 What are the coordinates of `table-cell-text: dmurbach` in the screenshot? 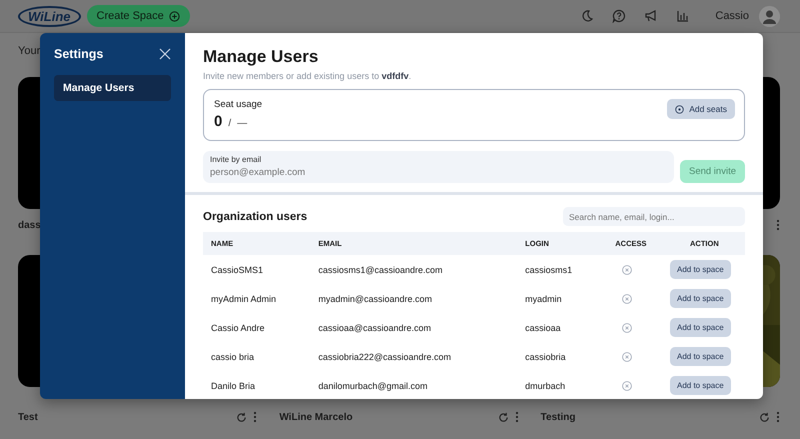 It's located at (545, 386).